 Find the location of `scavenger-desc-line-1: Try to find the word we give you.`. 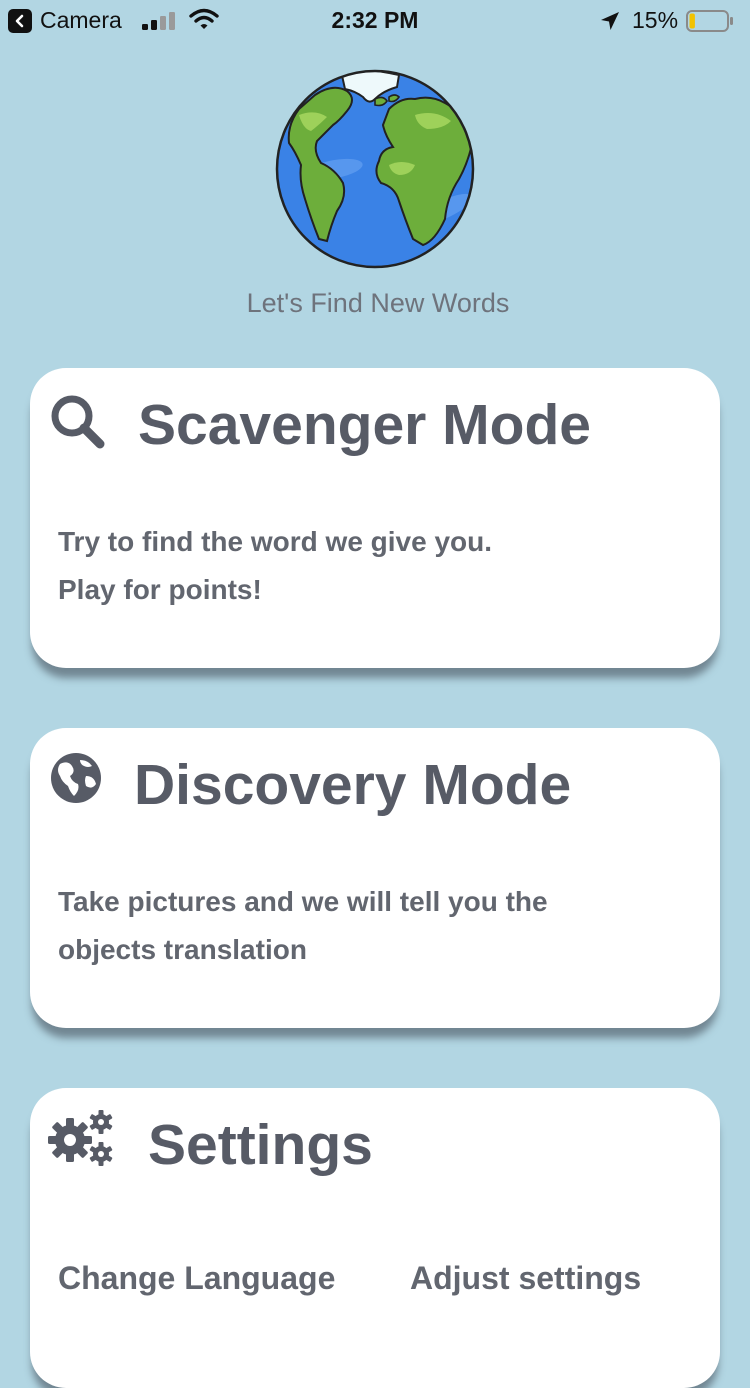

scavenger-desc-line-1: Try to find the word we give you. is located at coordinates (275, 541).